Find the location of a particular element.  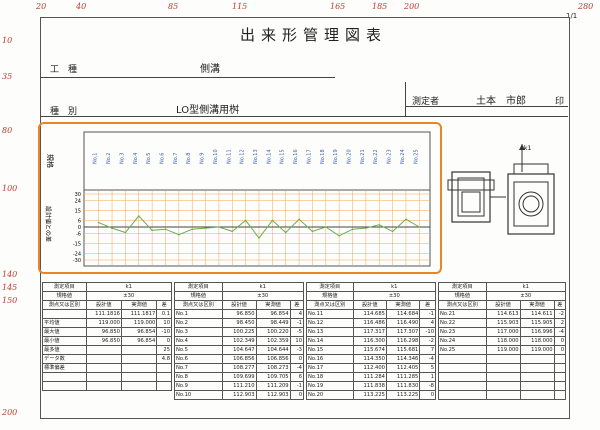

table-row: No.5 104.647 104.644 -3 is located at coordinates (239, 350).